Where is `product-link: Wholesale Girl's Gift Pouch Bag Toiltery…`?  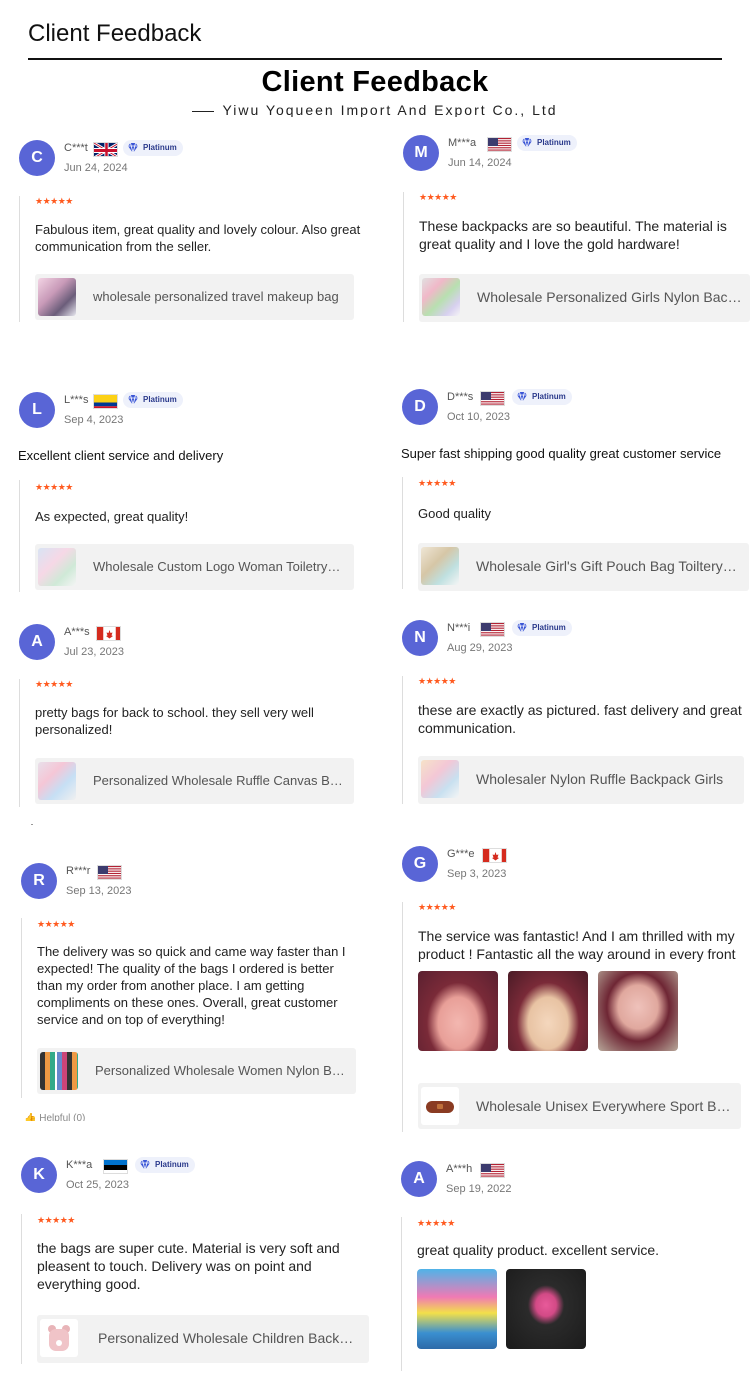 product-link: Wholesale Girl's Gift Pouch Bag Toiltery… is located at coordinates (583, 567).